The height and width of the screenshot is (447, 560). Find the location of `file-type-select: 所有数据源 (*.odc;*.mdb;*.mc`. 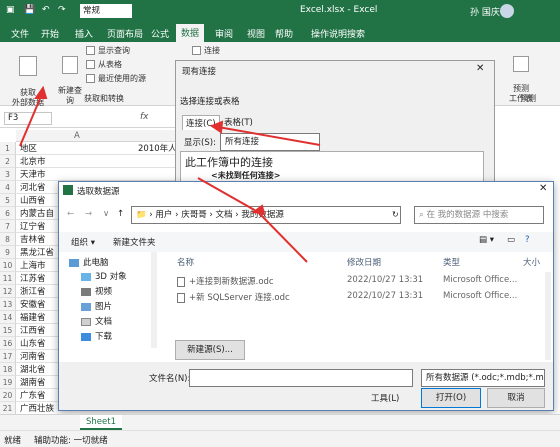

file-type-select: 所有数据源 (*.odc;*.mdb;*.mc is located at coordinates (483, 378).